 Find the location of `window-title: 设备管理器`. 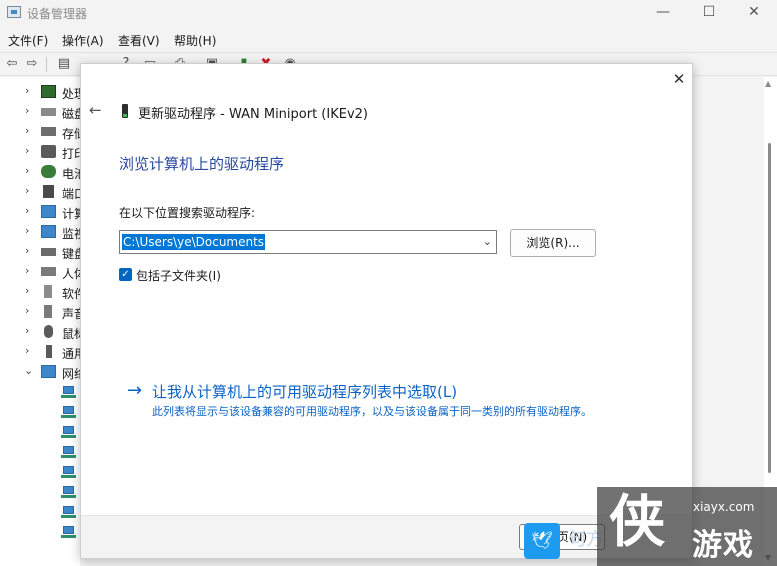

window-title: 设备管理器 is located at coordinates (57, 14).